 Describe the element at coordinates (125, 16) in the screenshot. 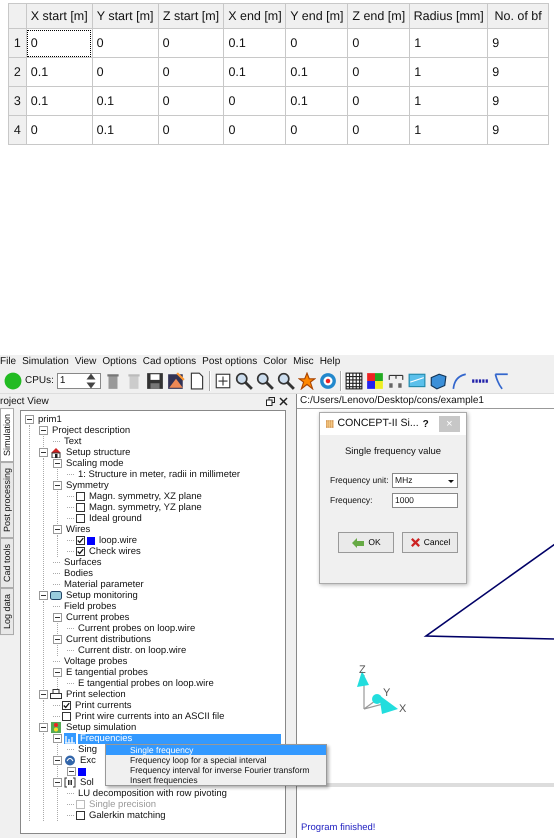

I see `column-header: Y start [m]` at that location.